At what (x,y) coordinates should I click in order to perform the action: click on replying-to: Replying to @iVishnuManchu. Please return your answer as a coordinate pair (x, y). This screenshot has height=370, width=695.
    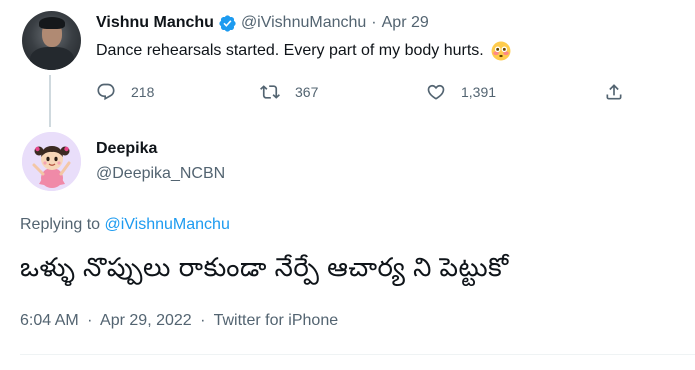
    Looking at the image, I should click on (125, 225).